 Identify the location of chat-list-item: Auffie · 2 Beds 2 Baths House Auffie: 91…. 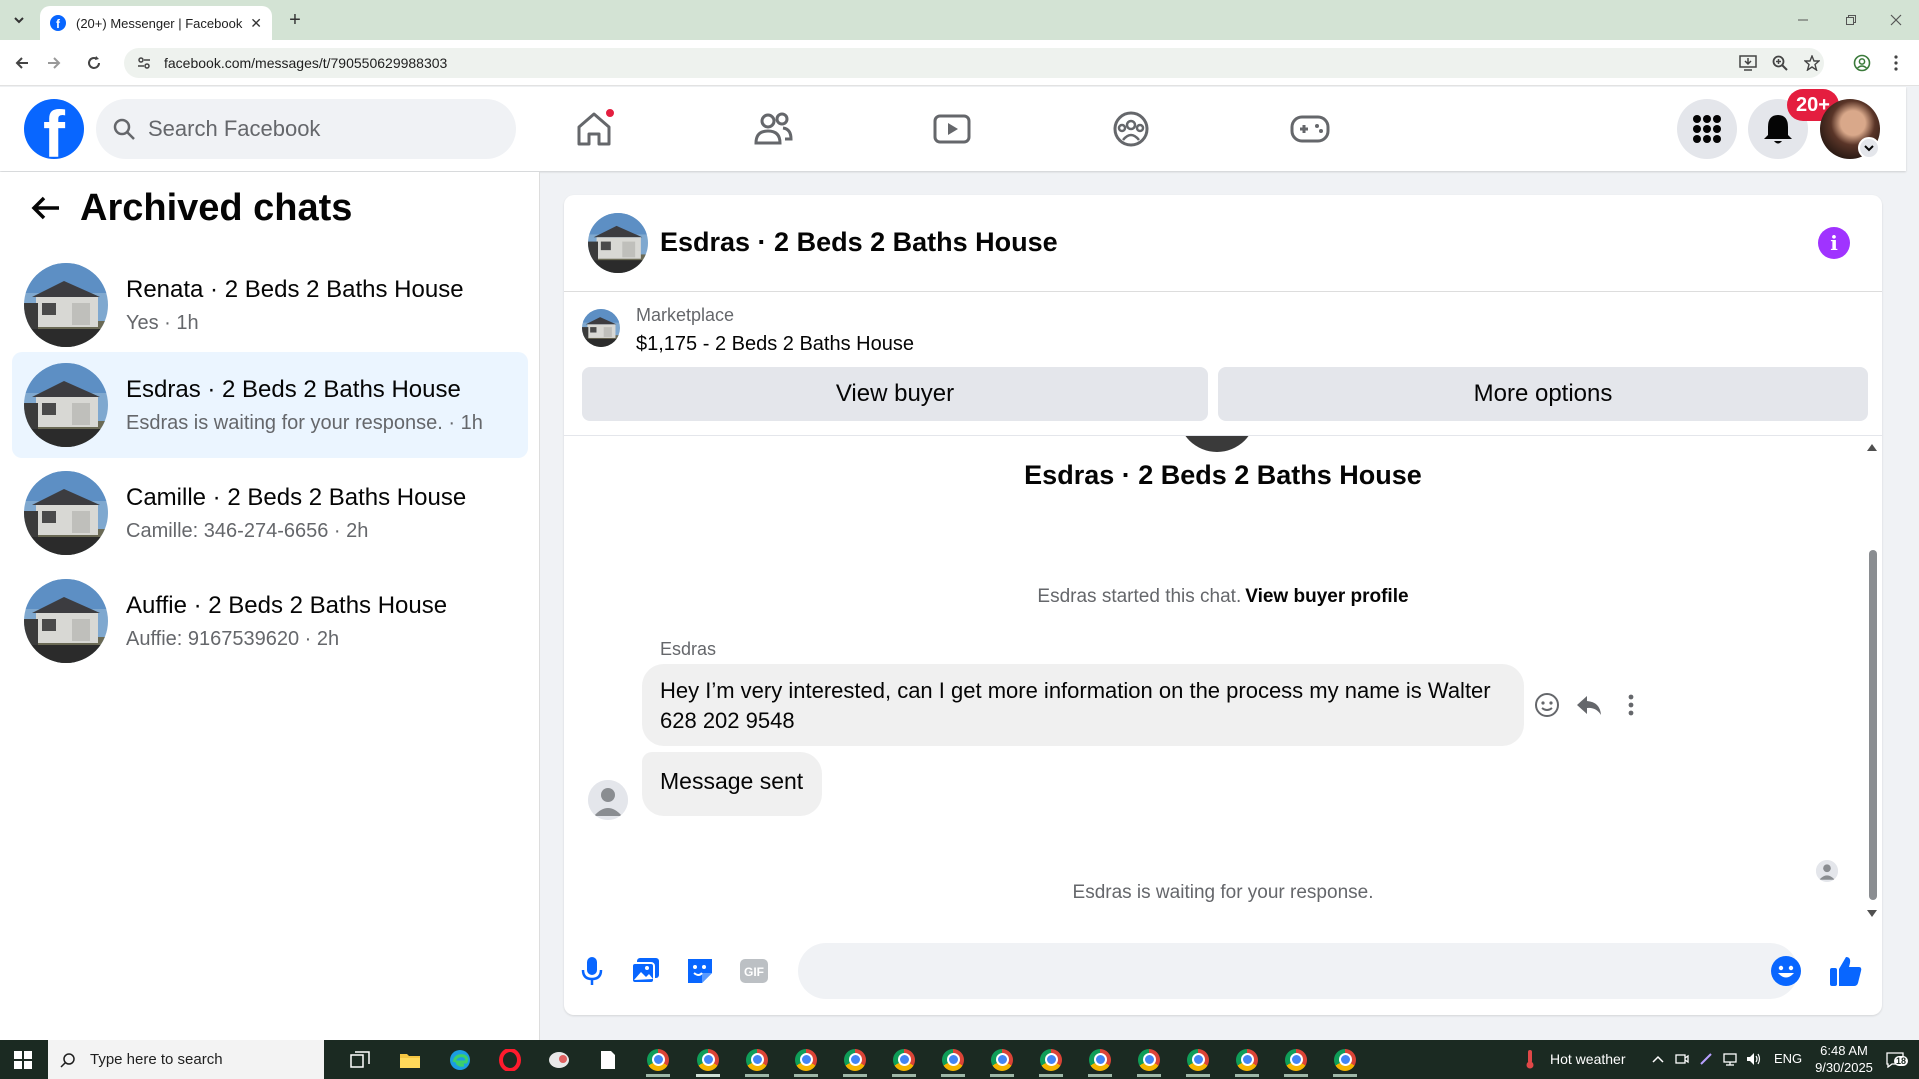
(270, 621).